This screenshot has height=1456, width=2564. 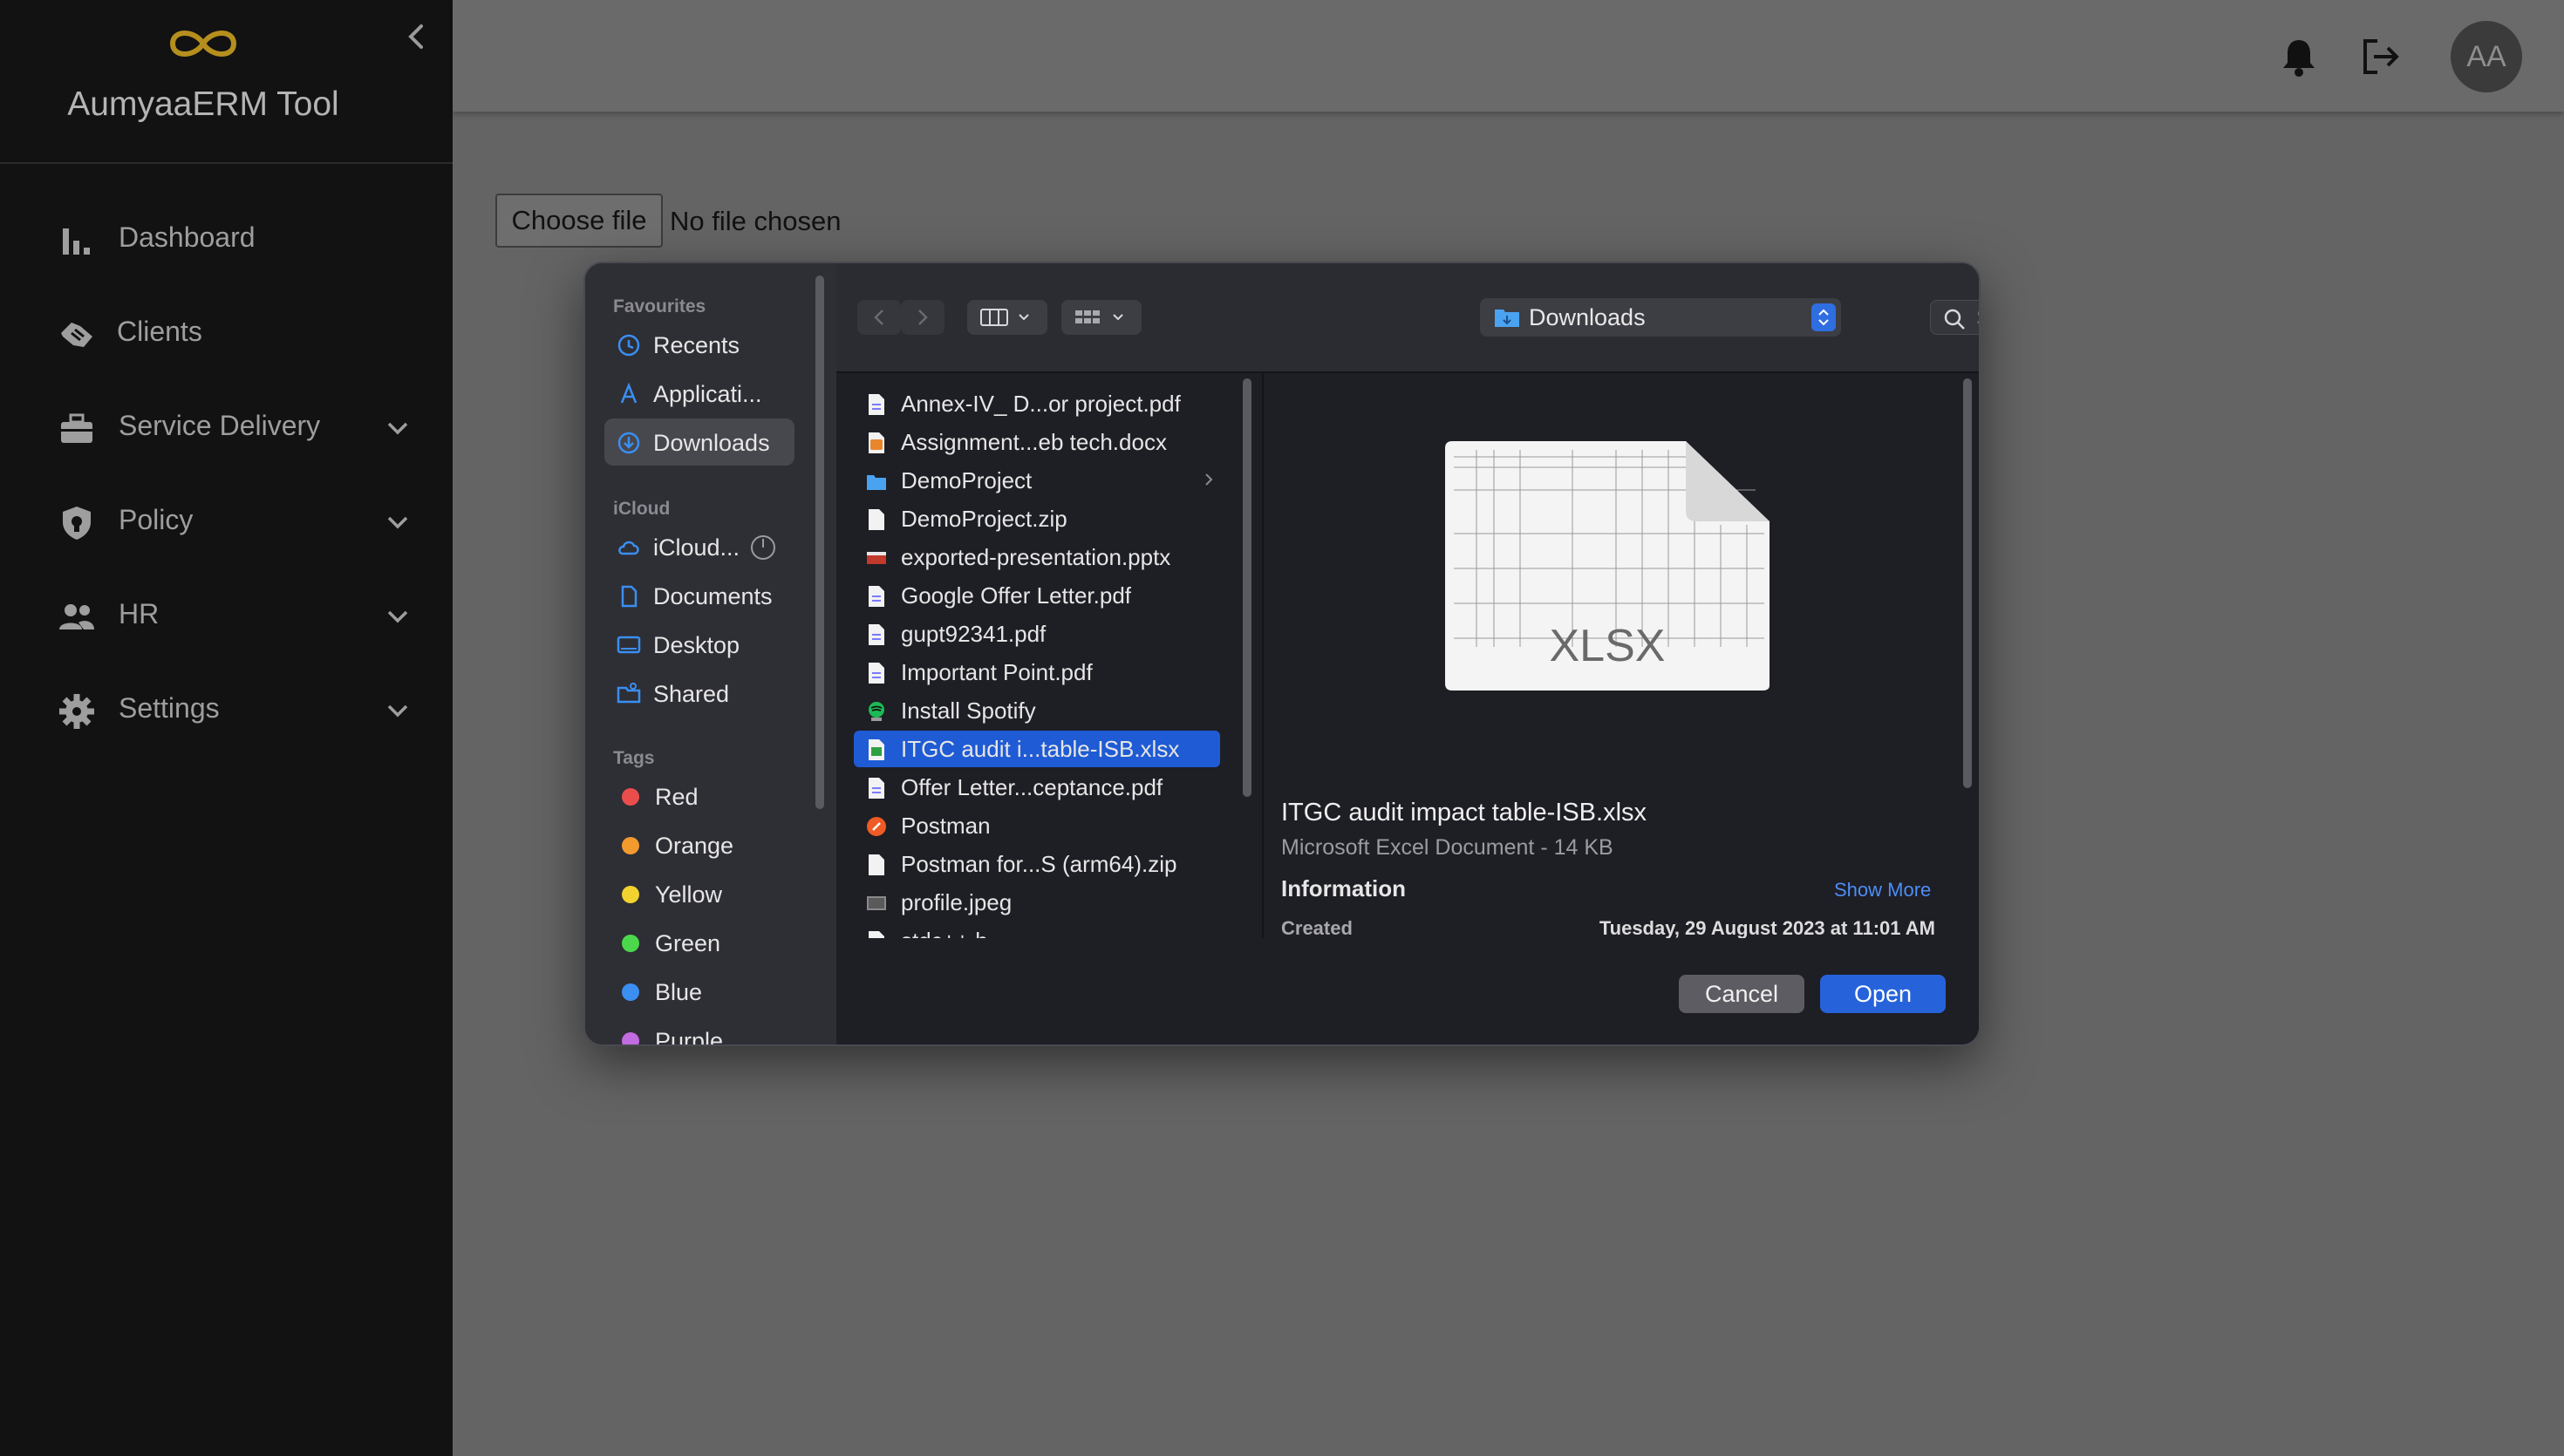 What do you see at coordinates (819, 542) in the screenshot?
I see `sidebar-scrollbar` at bounding box center [819, 542].